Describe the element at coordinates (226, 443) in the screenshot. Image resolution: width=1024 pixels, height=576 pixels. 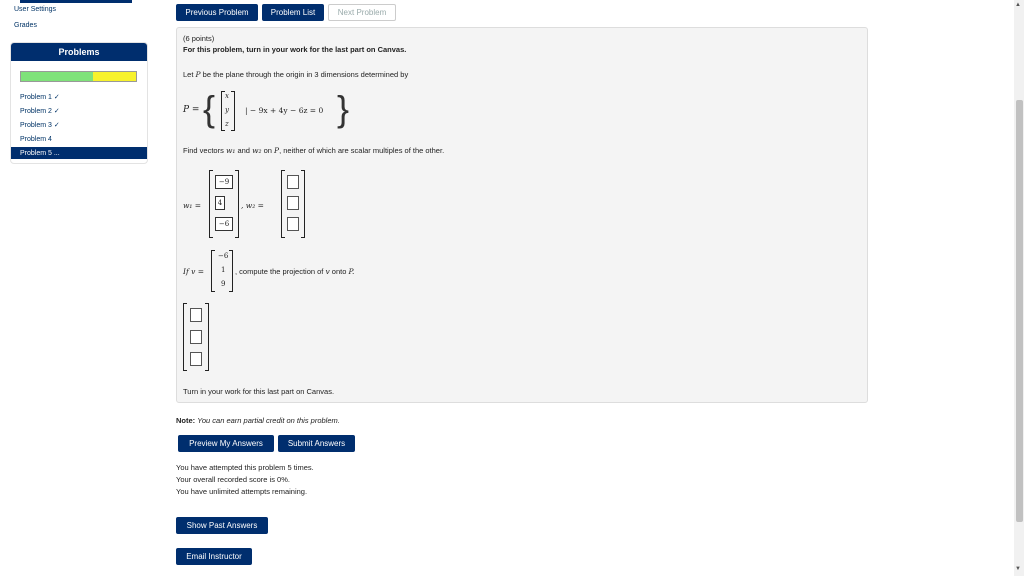
I see `preview-answers-button: Preview My Answers` at that location.